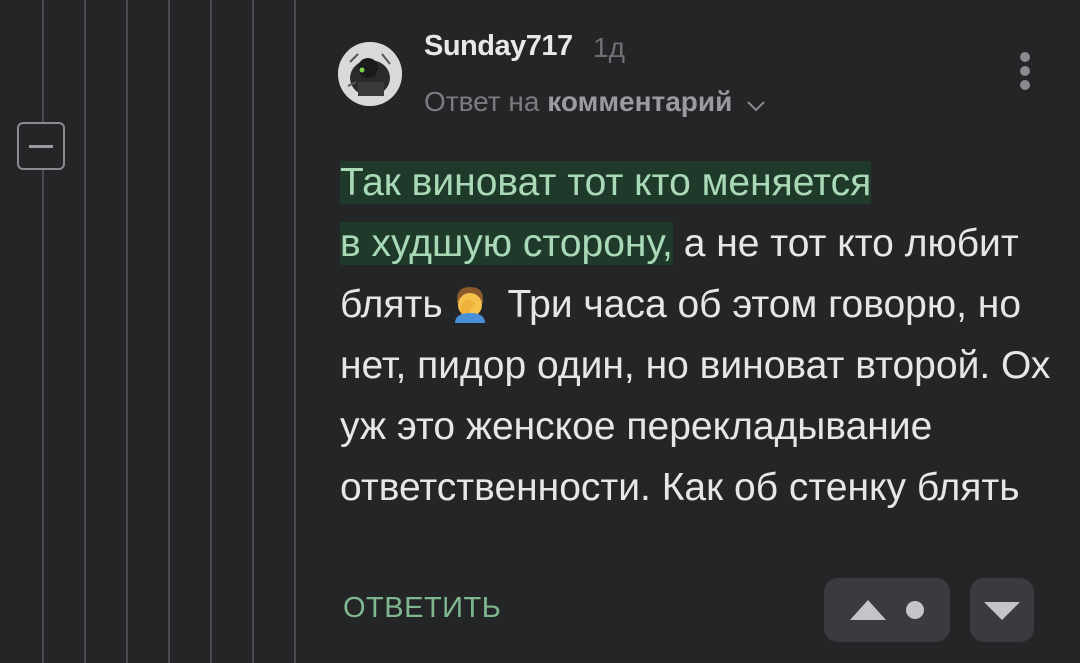  I want to click on triangle-down-icon, so click(1002, 611).